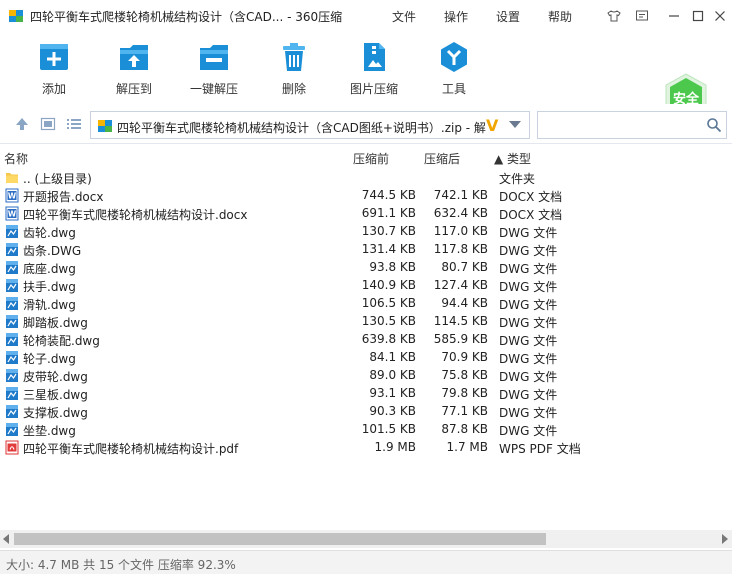 This screenshot has width=732, height=574. What do you see at coordinates (460, 321) in the screenshot?
I see `file-compressed-size: 114.5 KB` at bounding box center [460, 321].